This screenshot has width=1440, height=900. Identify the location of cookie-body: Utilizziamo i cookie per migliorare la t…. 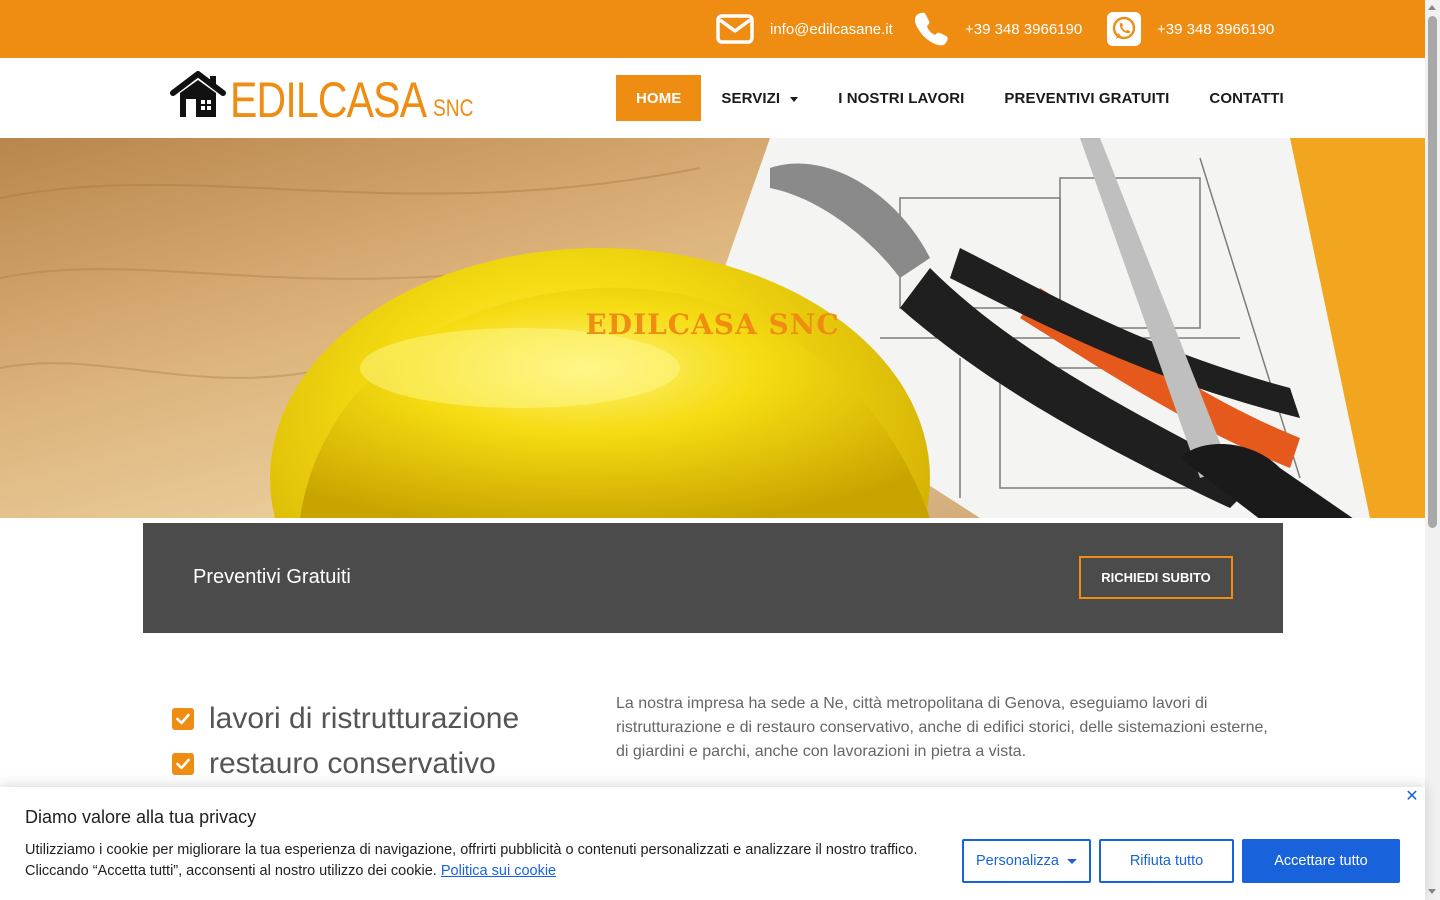
(490, 861).